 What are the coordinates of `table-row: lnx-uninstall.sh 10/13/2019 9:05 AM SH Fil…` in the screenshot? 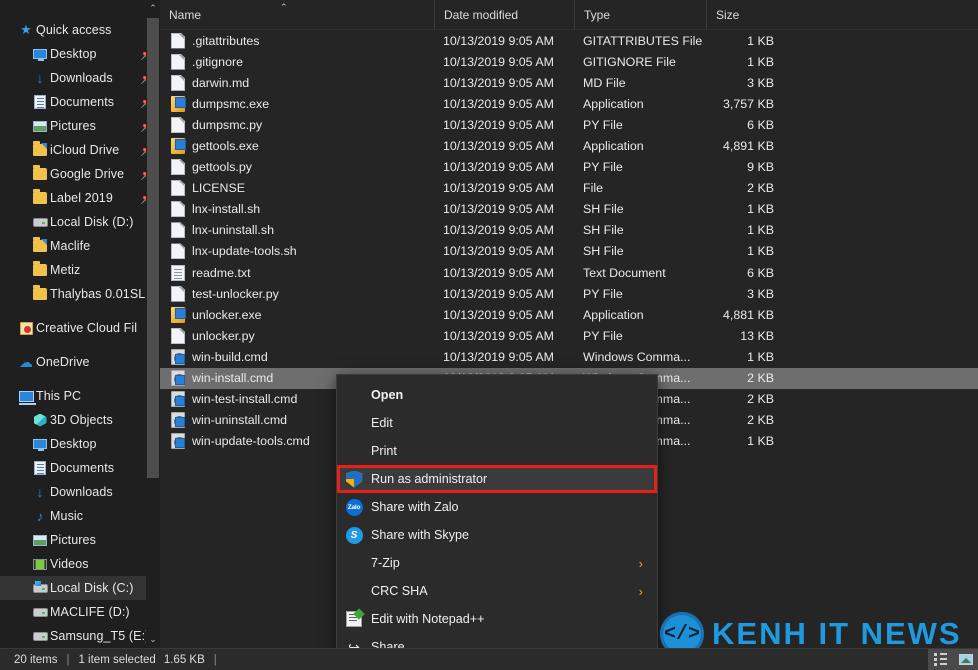 It's located at (569, 230).